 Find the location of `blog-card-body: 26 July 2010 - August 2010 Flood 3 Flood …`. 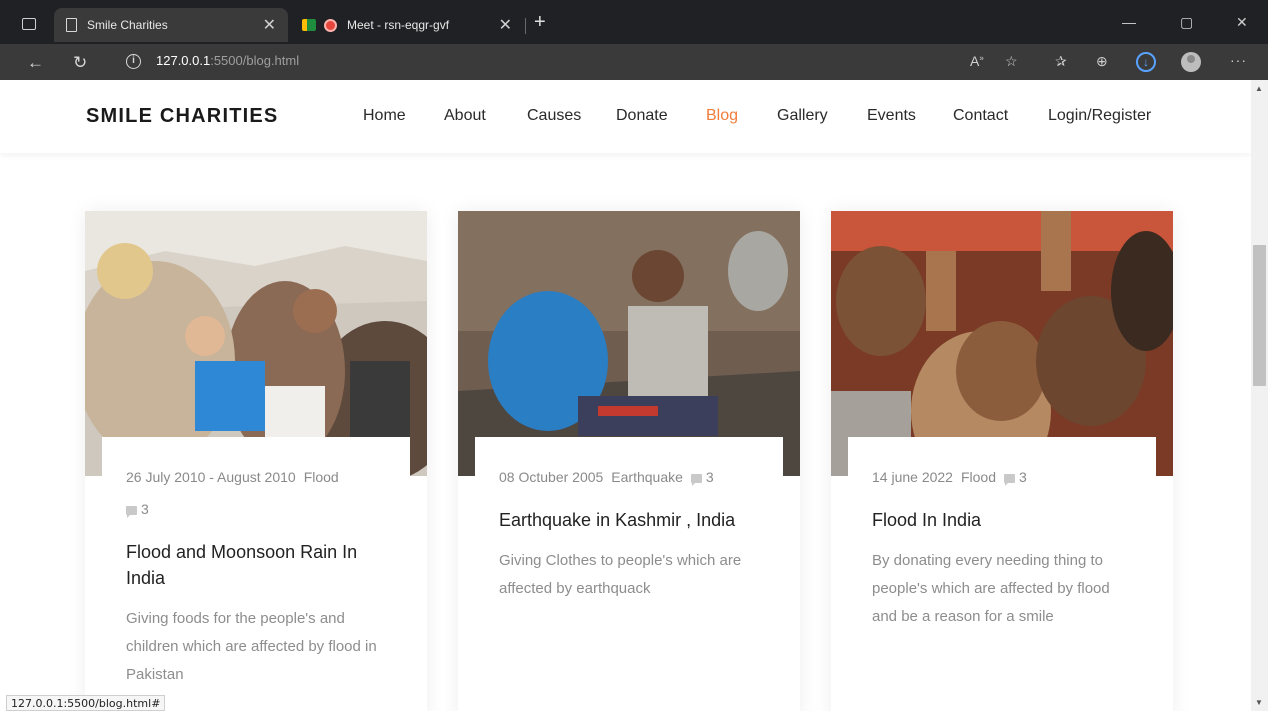

blog-card-body: 26 July 2010 - August 2010 Flood 3 Flood … is located at coordinates (256, 574).